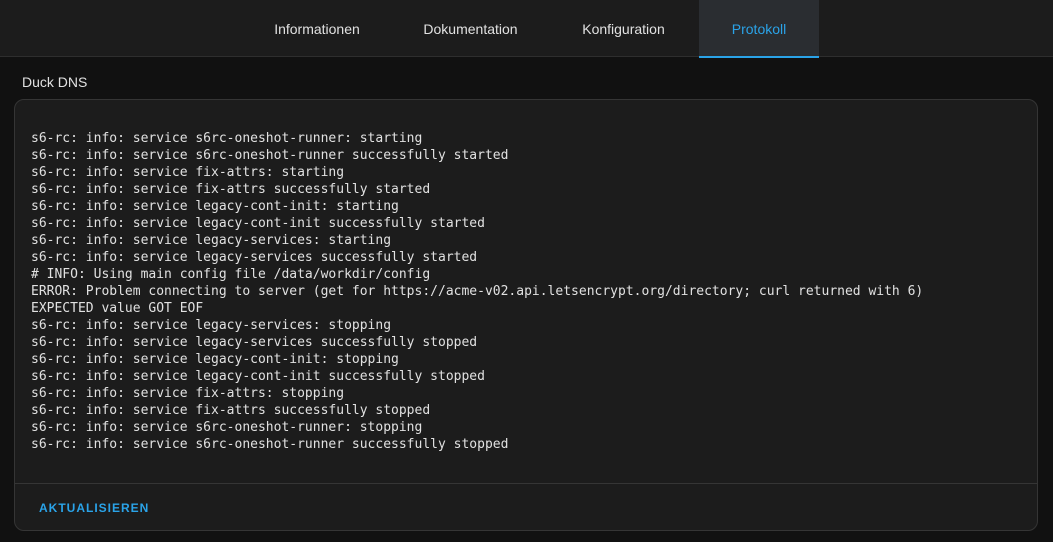 Image resolution: width=1053 pixels, height=542 pixels. I want to click on card-title: Duck DNS, so click(55, 82).